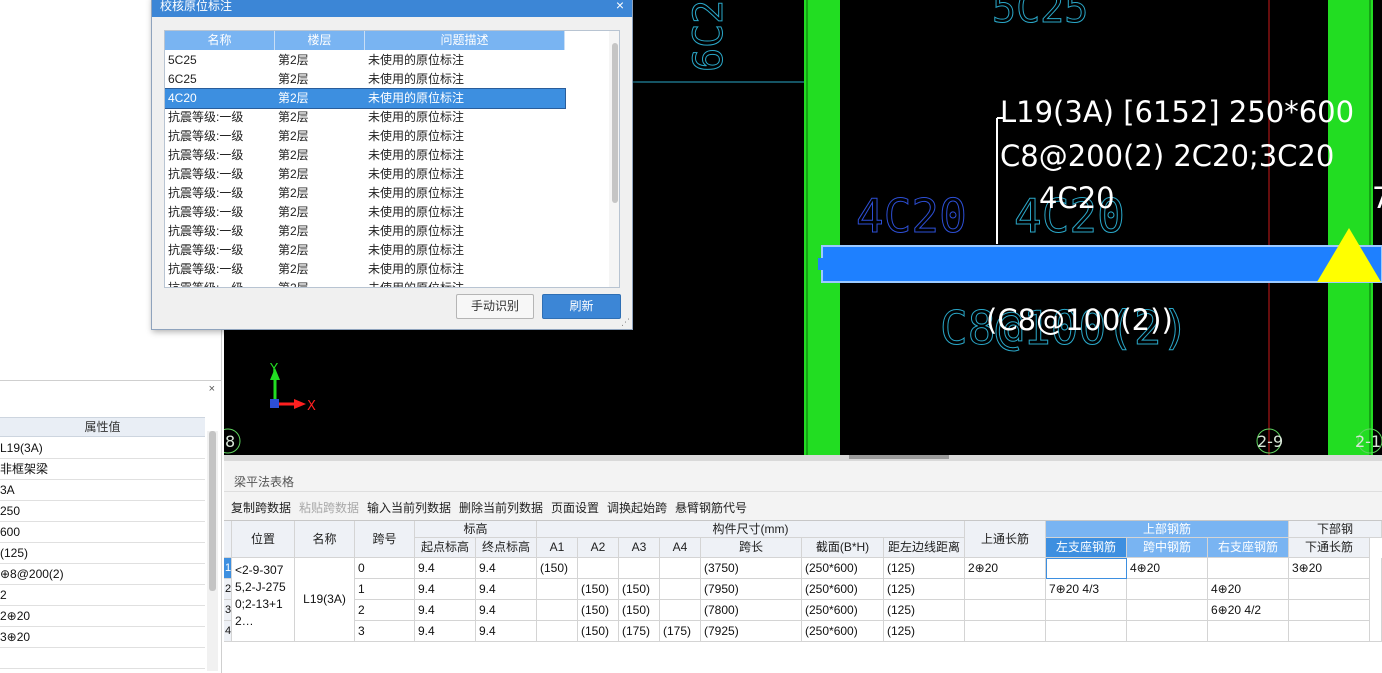  What do you see at coordinates (102, 448) in the screenshot?
I see `property-value: L19(3A)` at bounding box center [102, 448].